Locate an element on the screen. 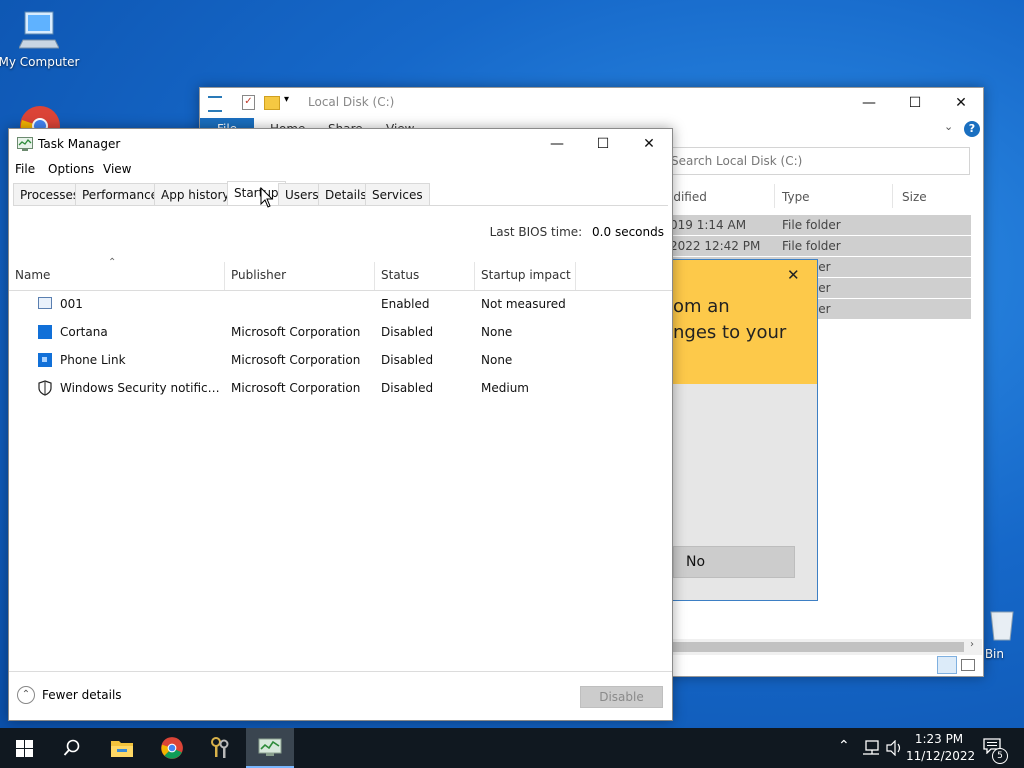 This screenshot has width=1024, height=768. new-folder-icon is located at coordinates (272, 103).